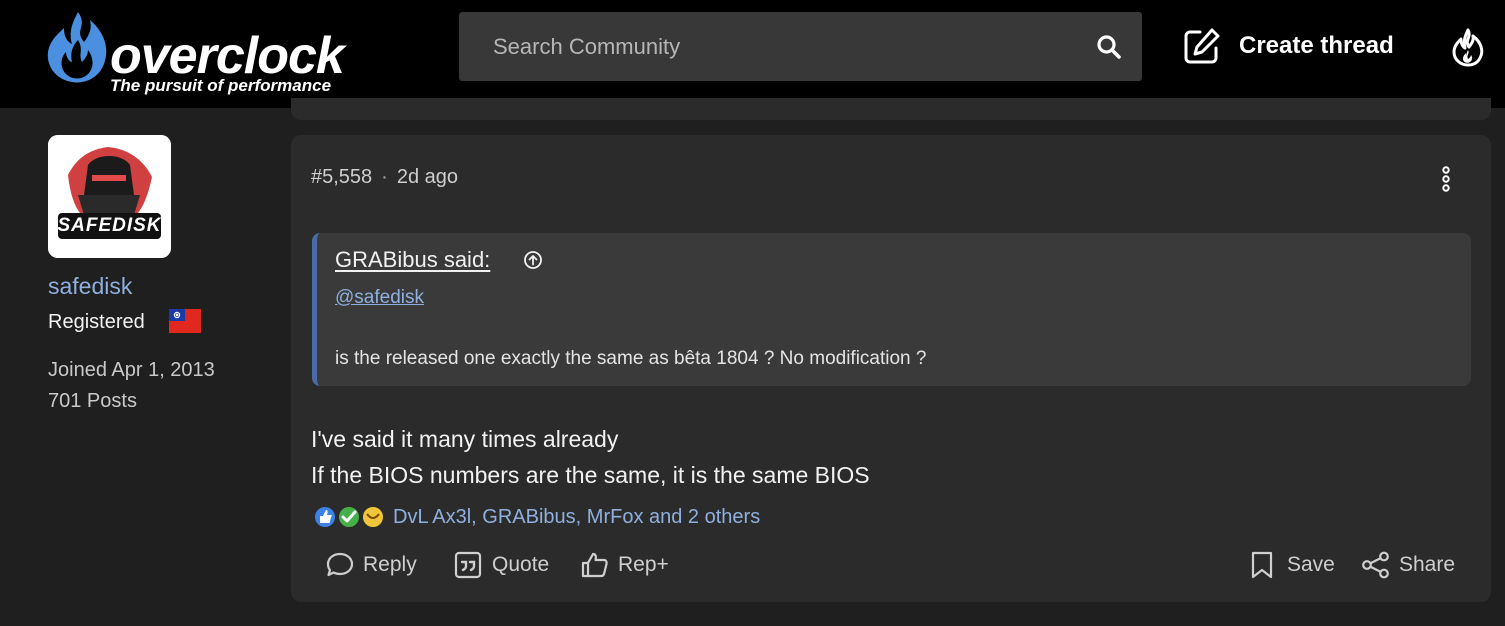  I want to click on rep-label: Rep+, so click(643, 564).